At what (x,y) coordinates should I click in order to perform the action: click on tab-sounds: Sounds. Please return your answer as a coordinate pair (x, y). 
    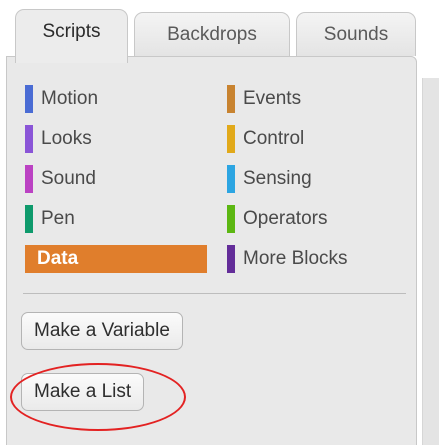
    Looking at the image, I should click on (356, 34).